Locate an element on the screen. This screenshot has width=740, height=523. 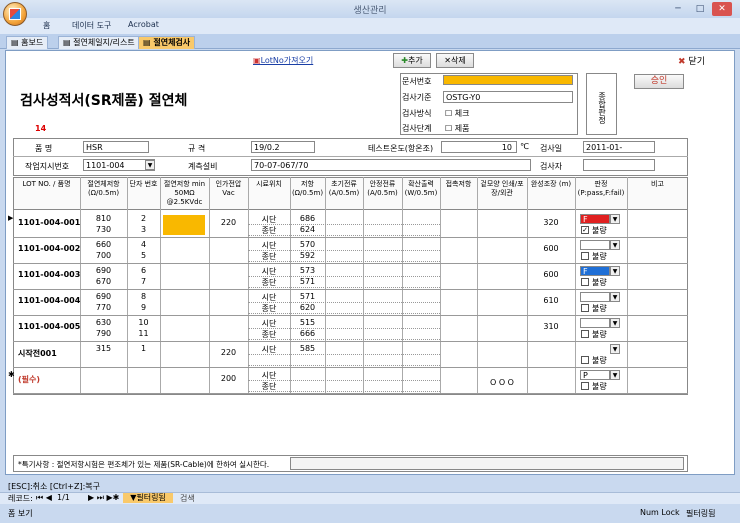
first-record-icon: ⏮ ◀ is located at coordinates (44, 498).